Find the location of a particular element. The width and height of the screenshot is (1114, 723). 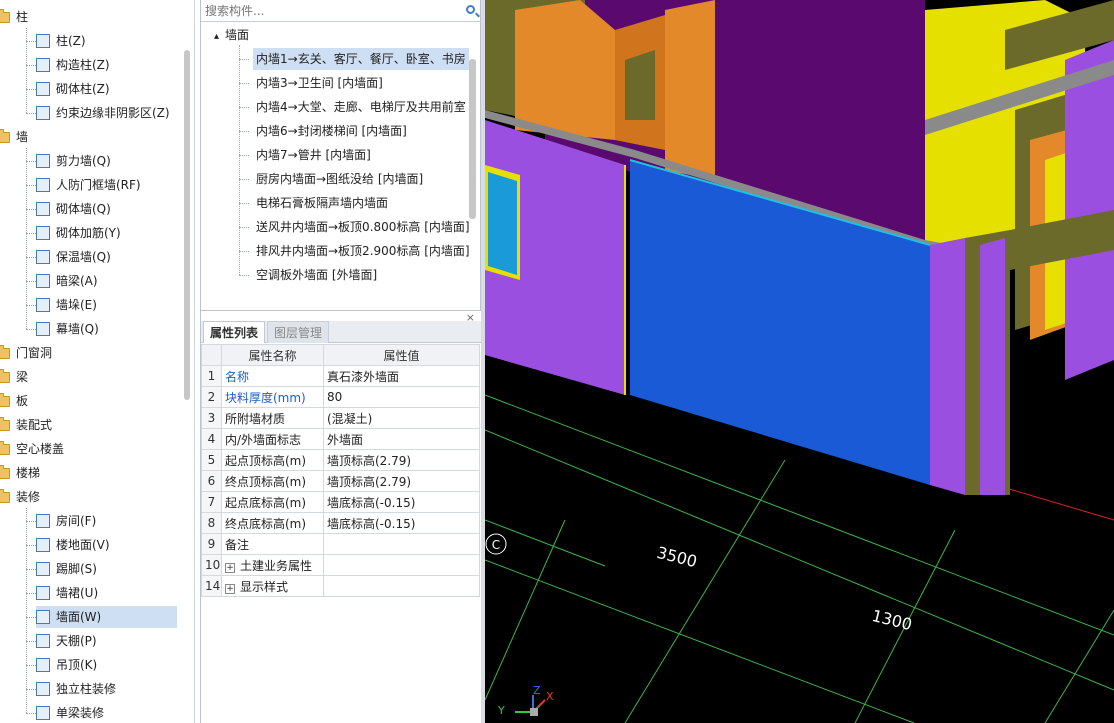

category-7: 楼梯 is located at coordinates (20, 473).